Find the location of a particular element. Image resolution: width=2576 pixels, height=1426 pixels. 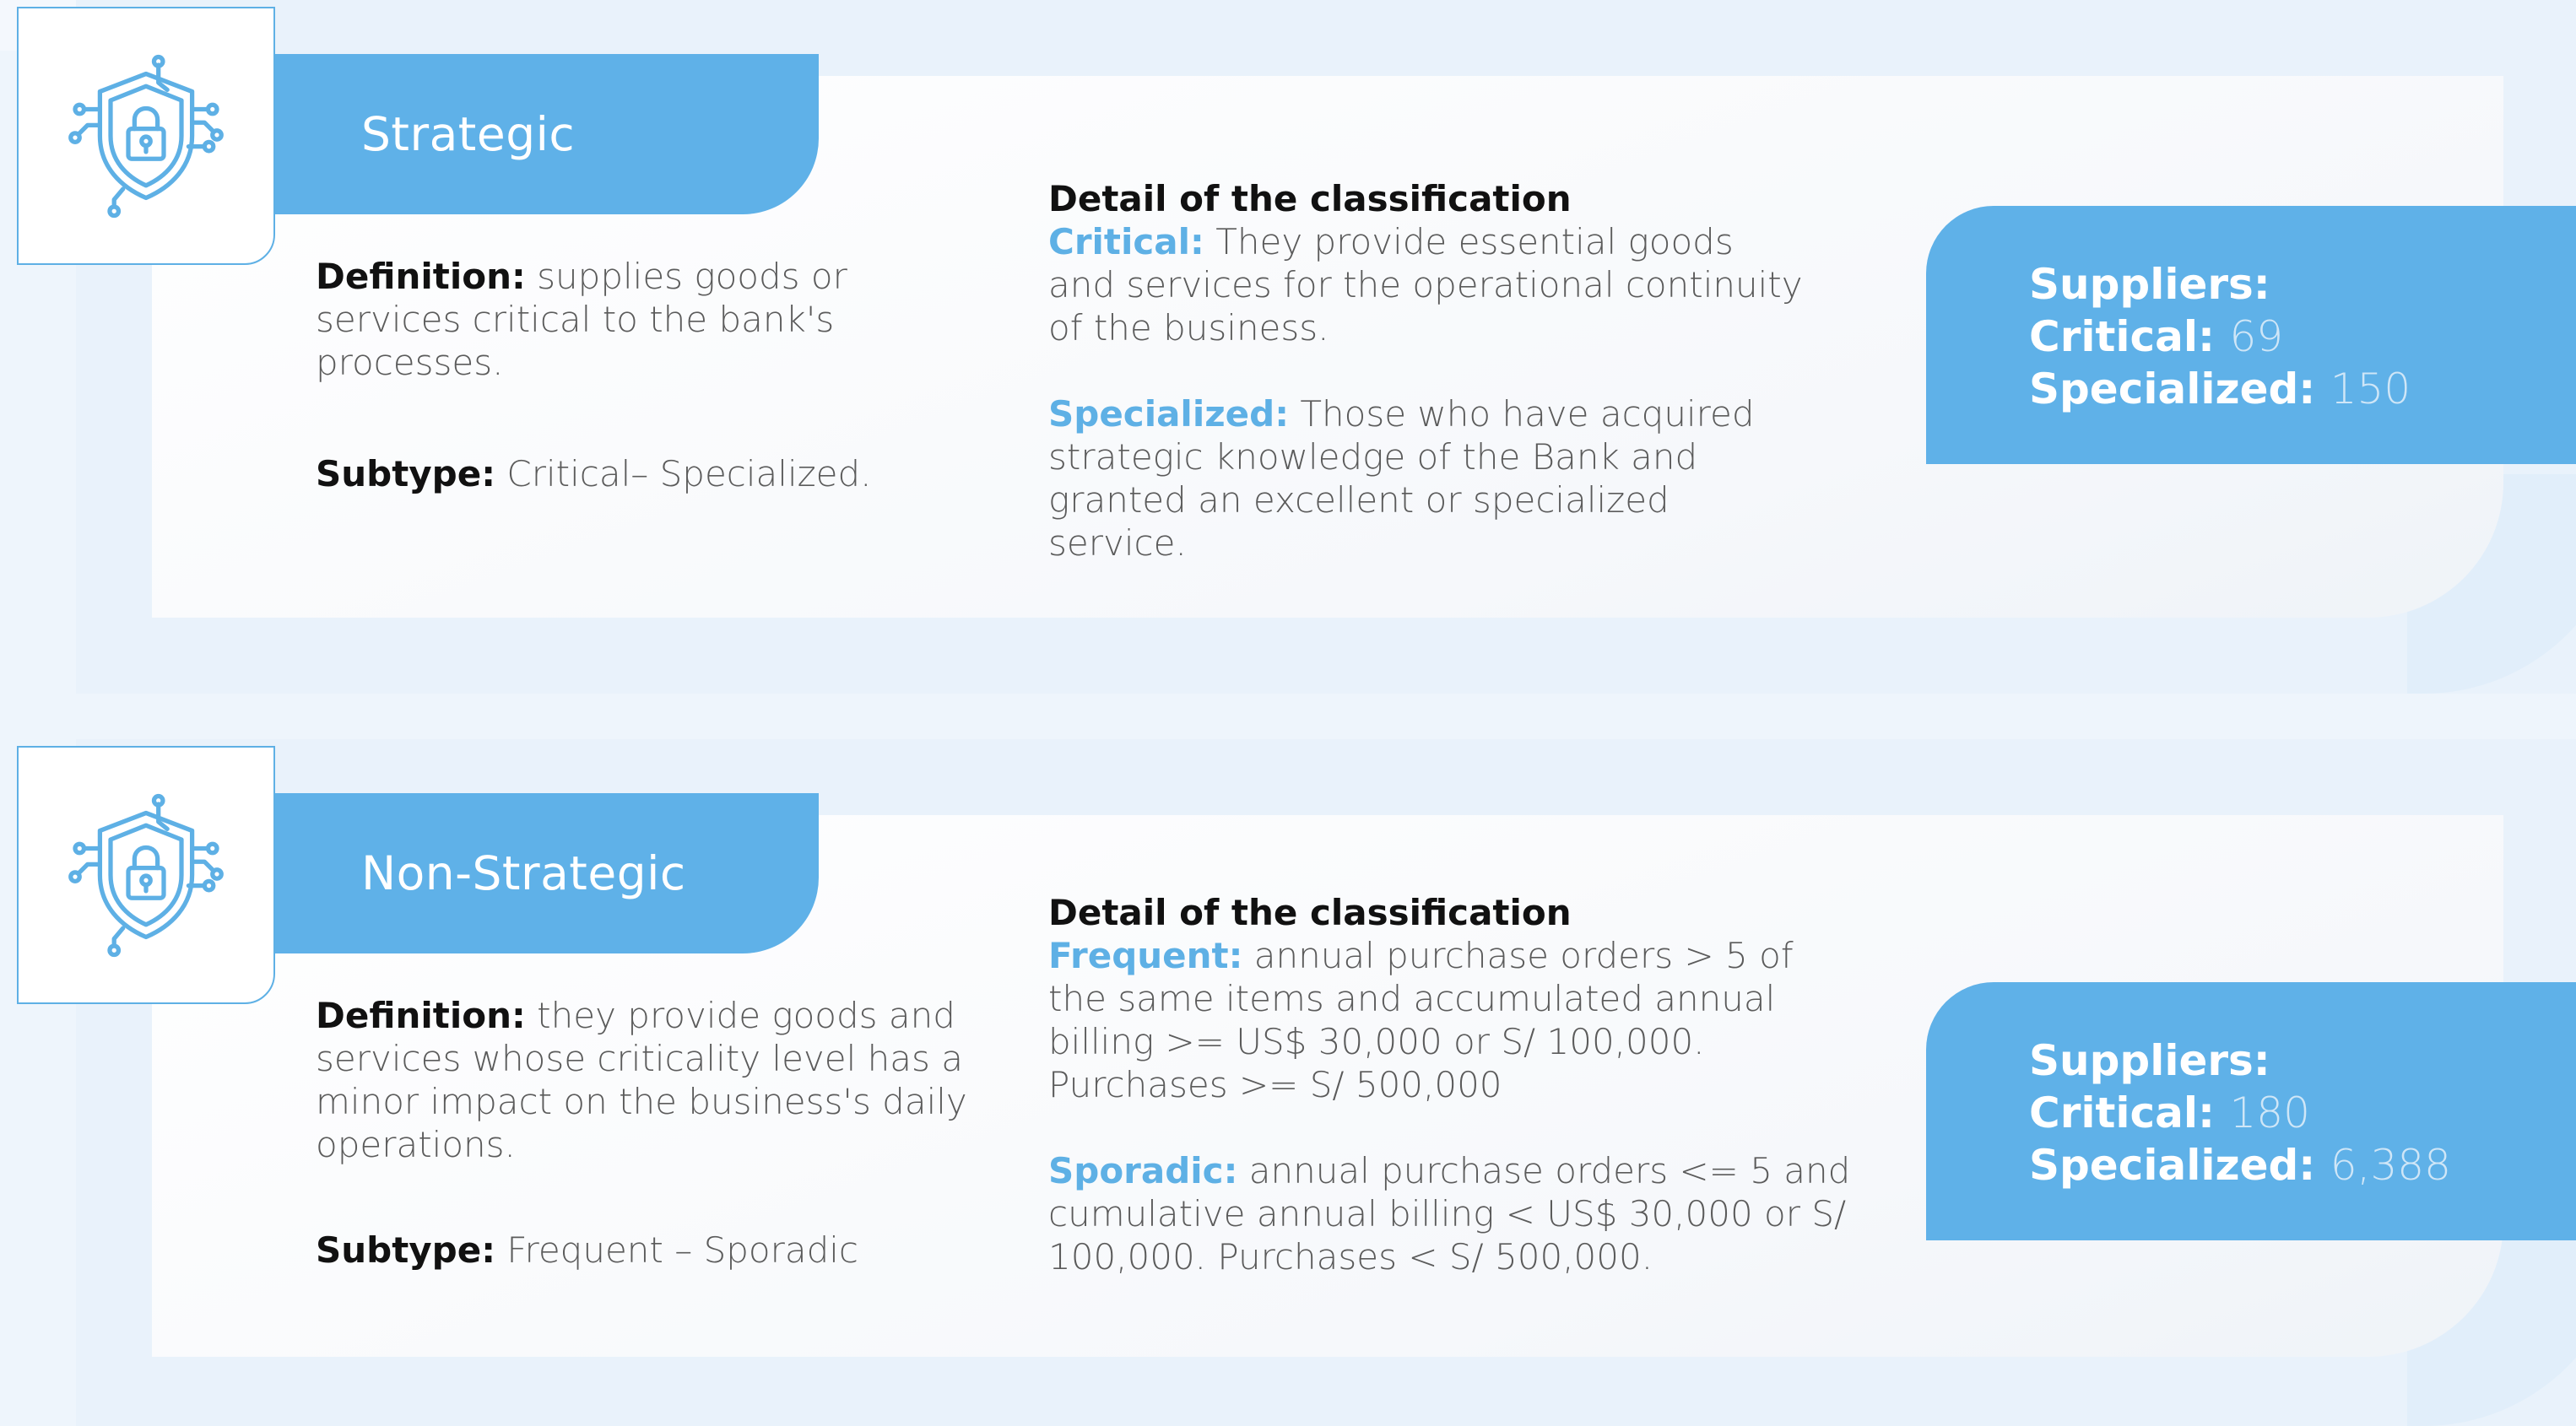

icon-box-non-strategic is located at coordinates (146, 875).